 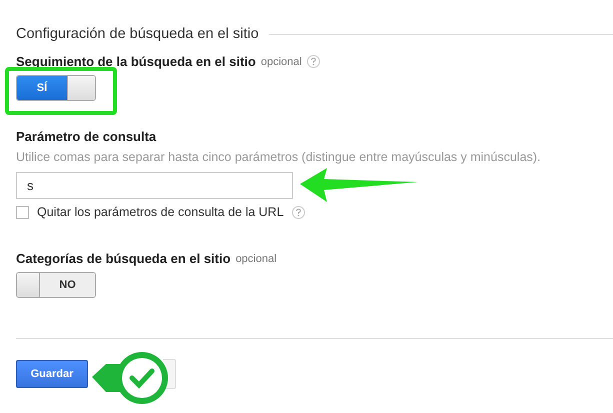 I want to click on toggle-switch: NO, so click(x=56, y=285).